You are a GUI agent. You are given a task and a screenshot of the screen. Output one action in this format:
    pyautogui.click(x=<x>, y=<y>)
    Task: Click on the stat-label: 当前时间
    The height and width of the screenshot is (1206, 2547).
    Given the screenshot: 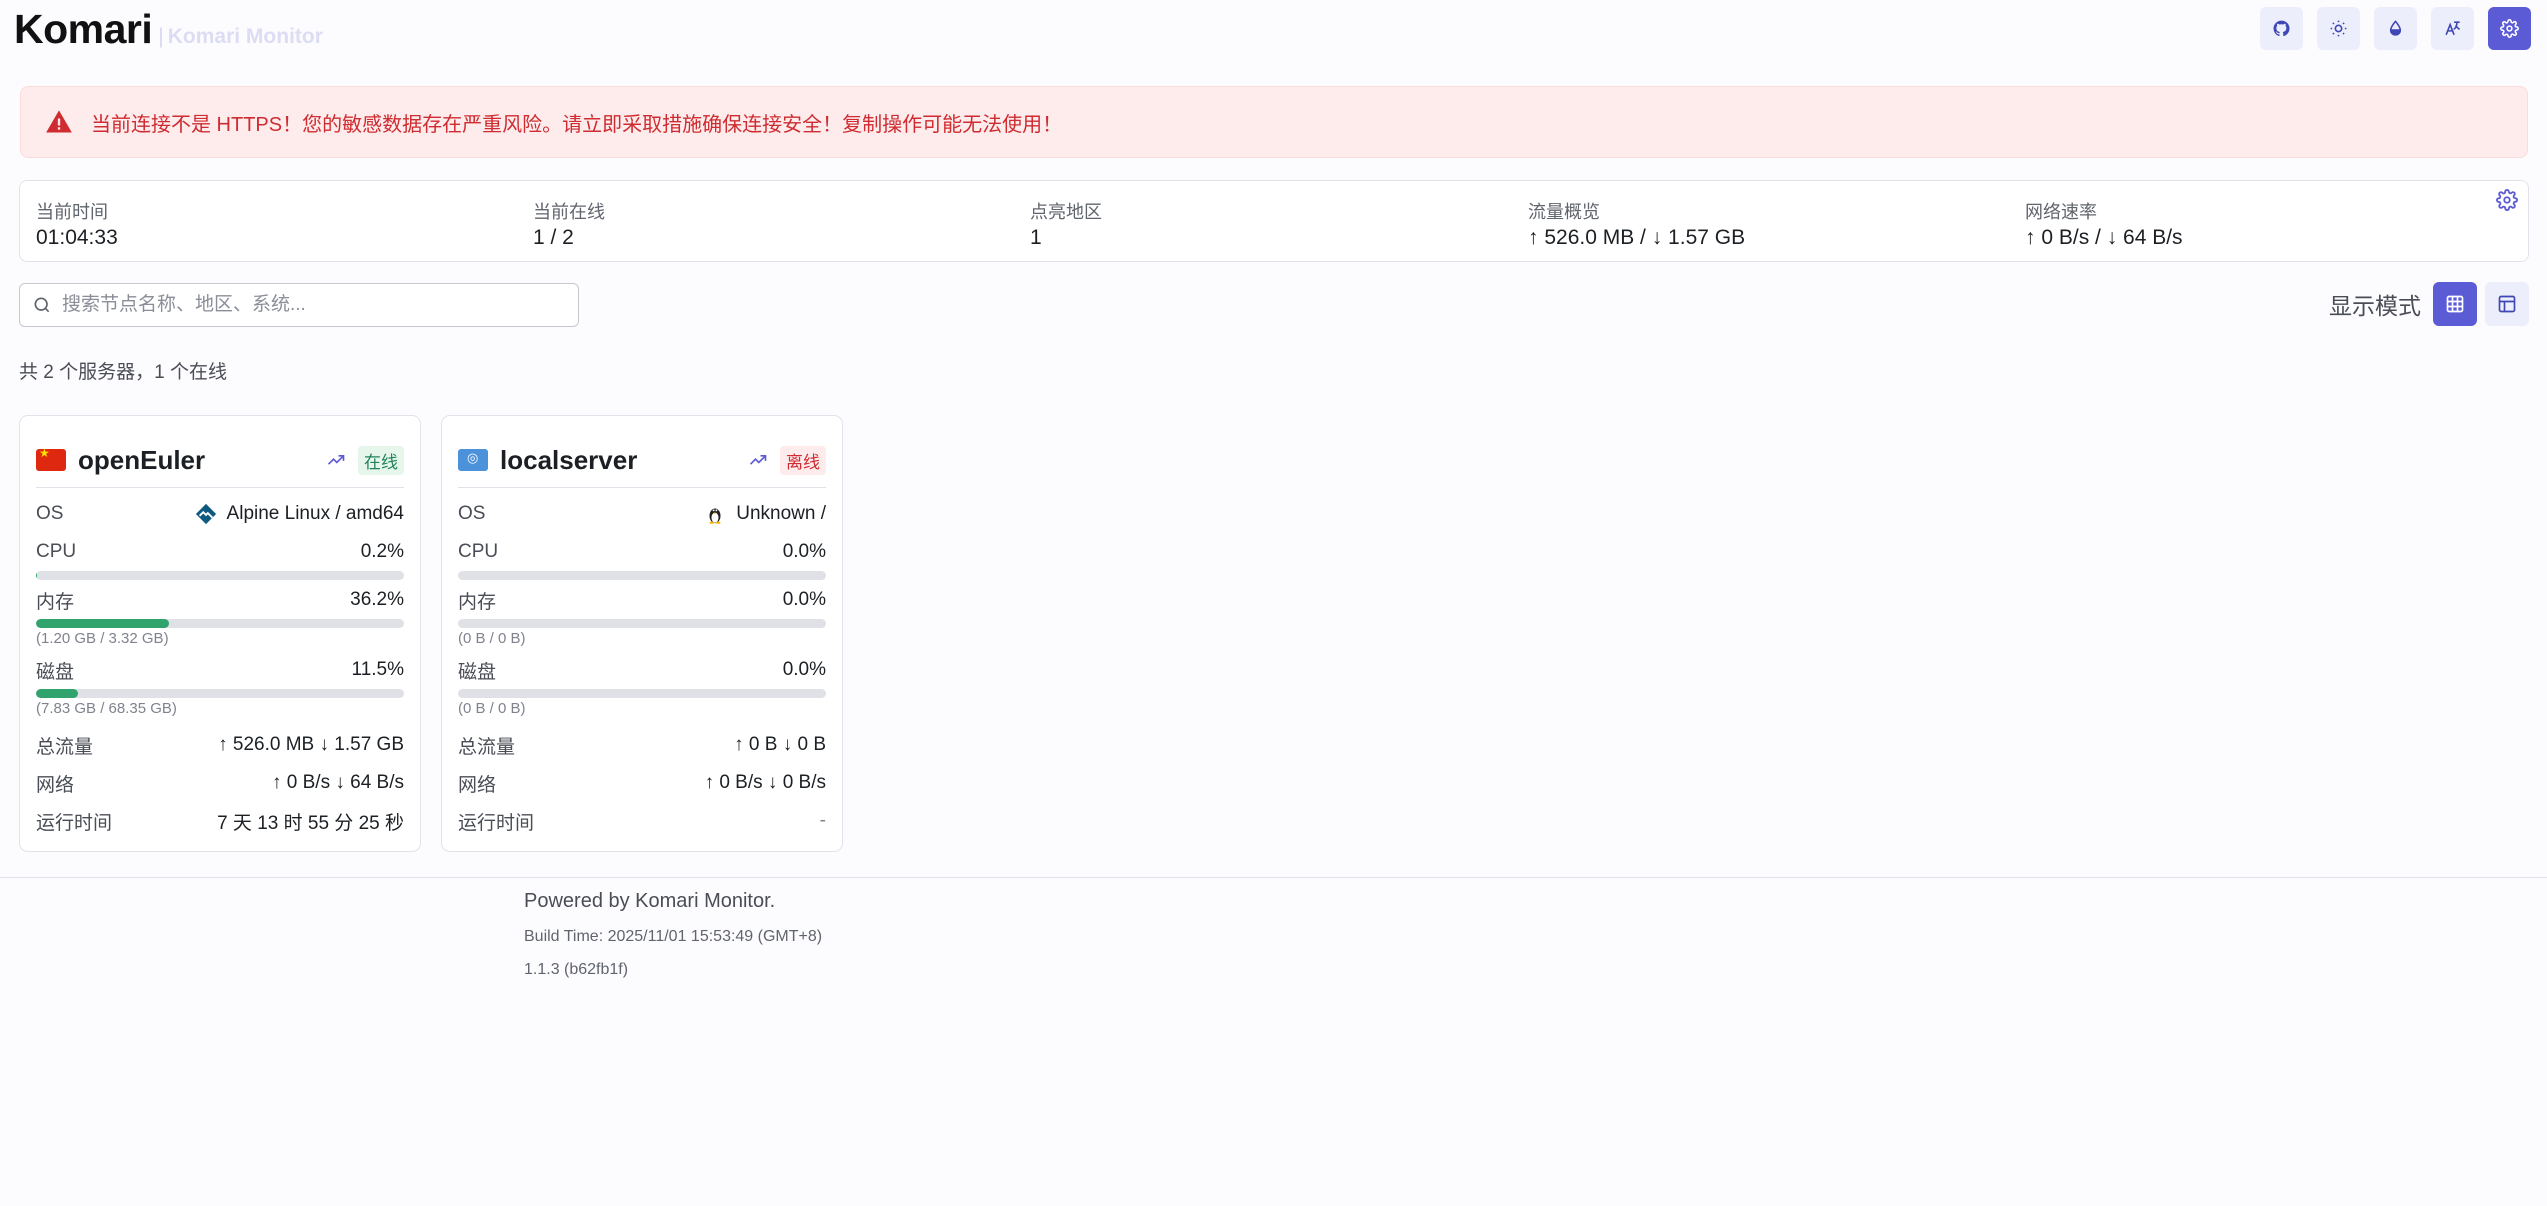 What is the action you would take?
    pyautogui.click(x=72, y=212)
    